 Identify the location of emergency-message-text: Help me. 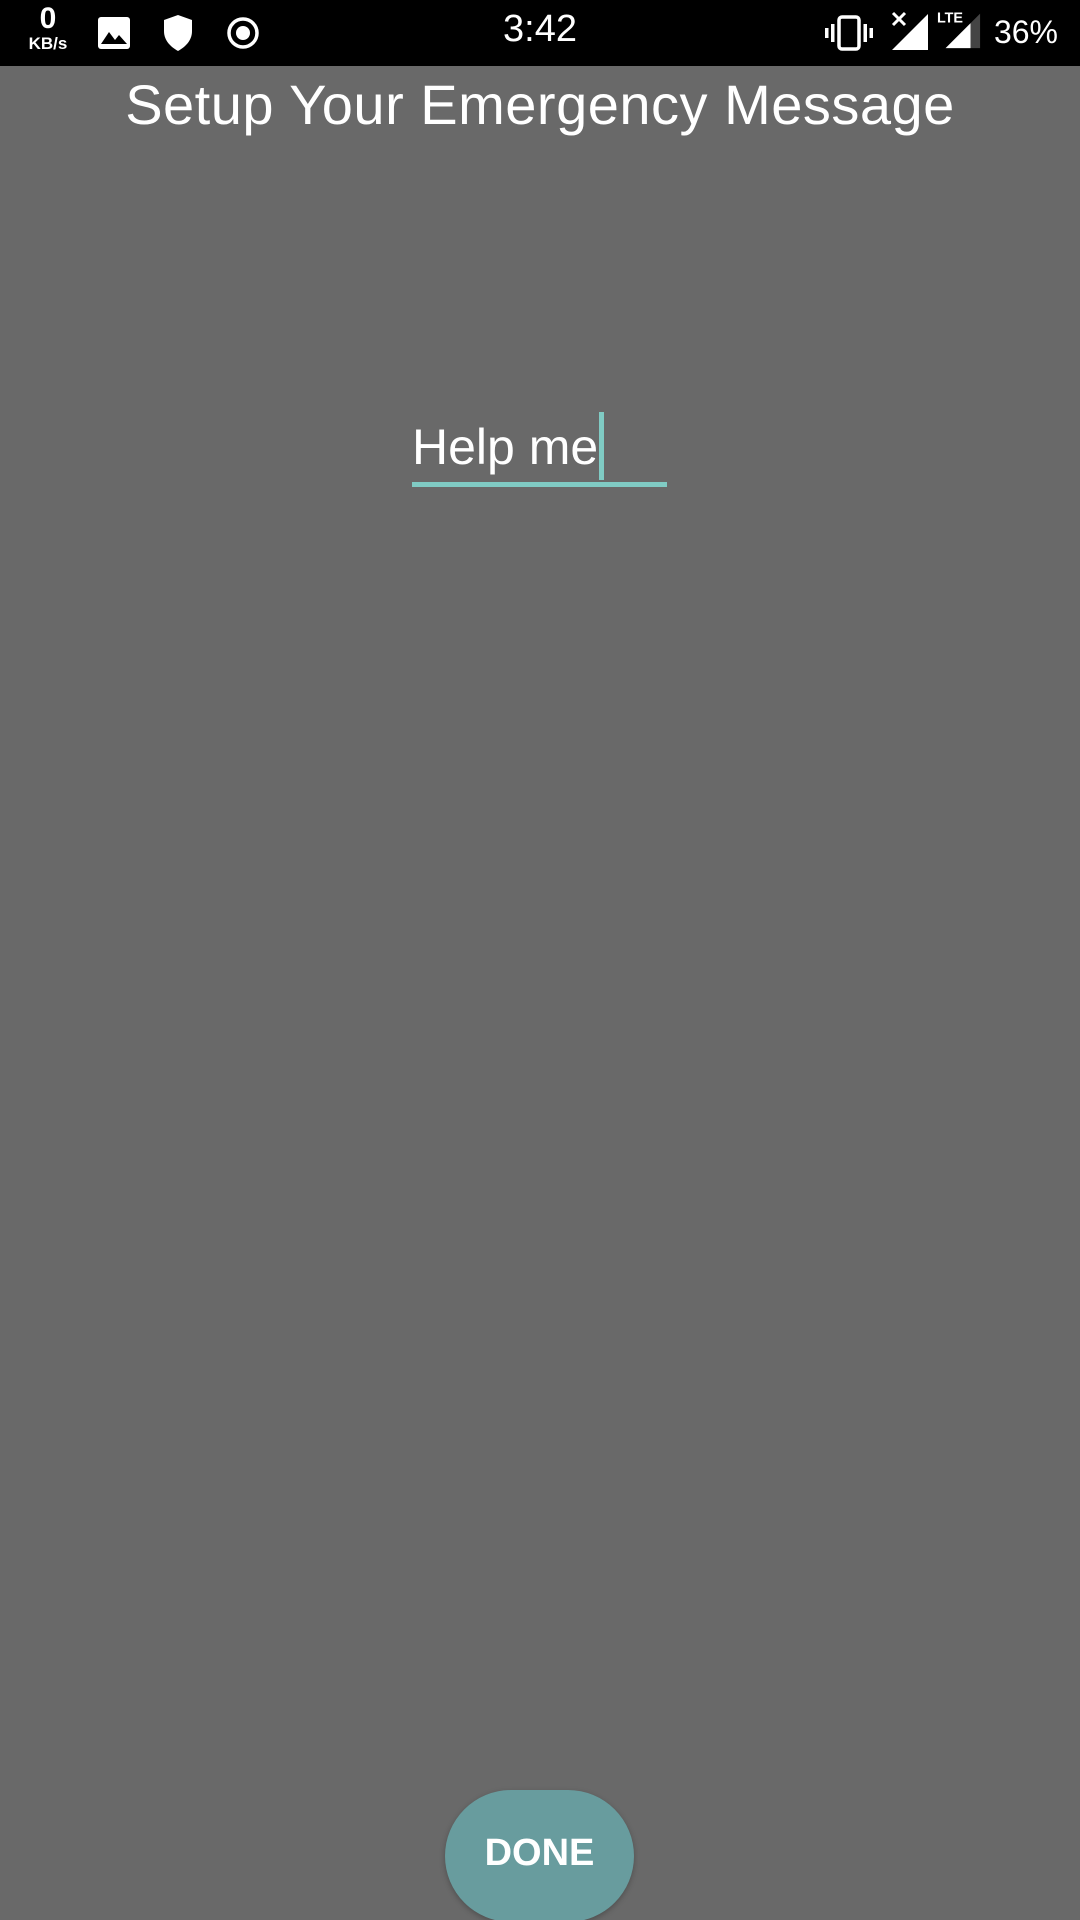
(505, 447).